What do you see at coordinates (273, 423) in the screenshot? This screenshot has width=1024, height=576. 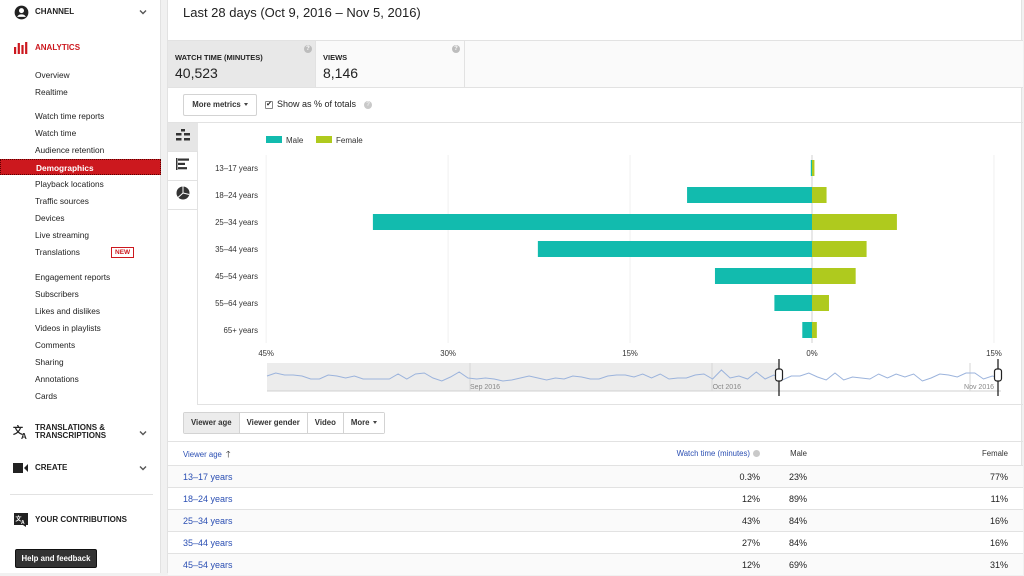 I see `tab-viewer-gender: Viewer gender` at bounding box center [273, 423].